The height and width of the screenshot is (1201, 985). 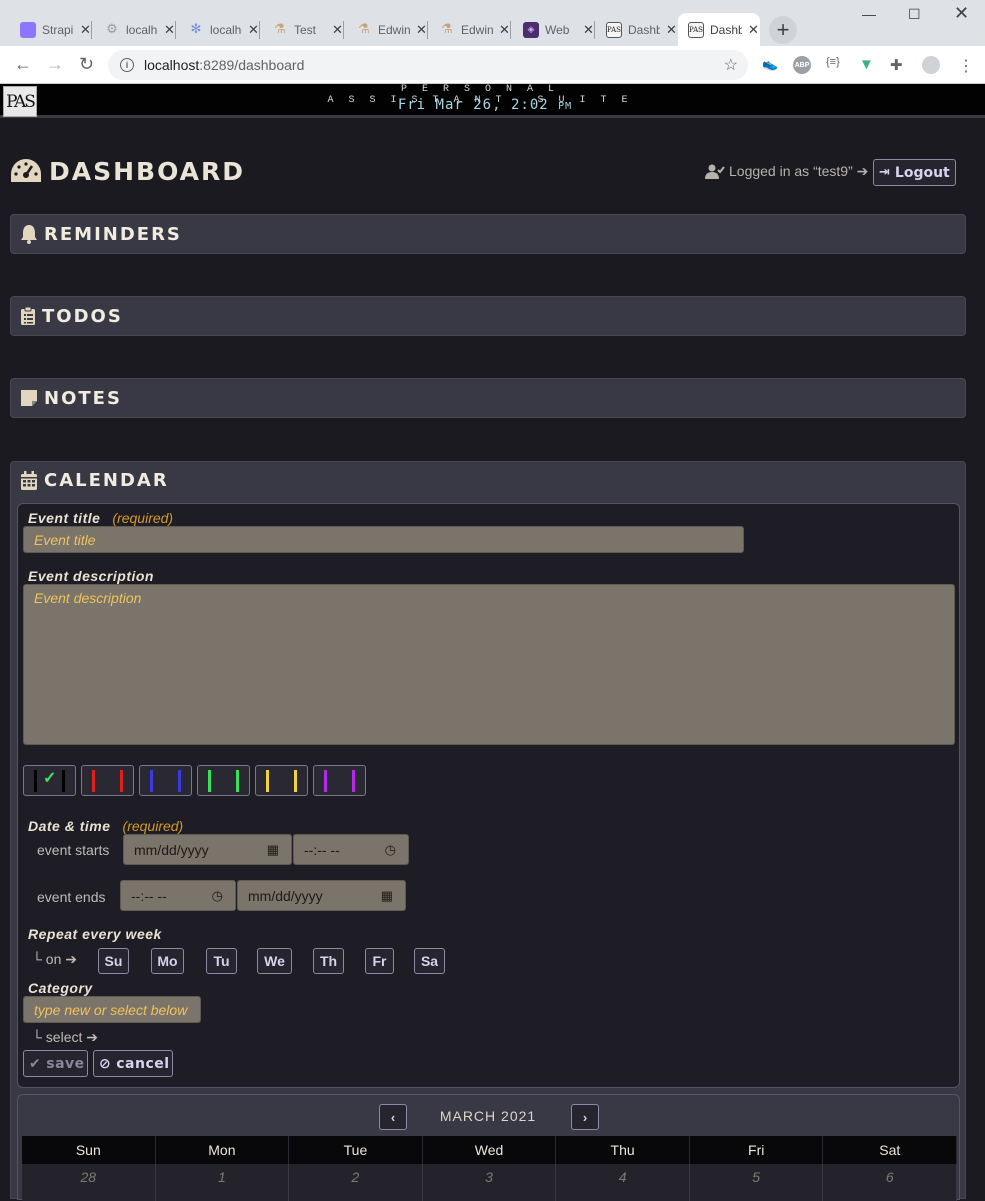 What do you see at coordinates (35, 1063) in the screenshot?
I see `check-circle-icon: ✔` at bounding box center [35, 1063].